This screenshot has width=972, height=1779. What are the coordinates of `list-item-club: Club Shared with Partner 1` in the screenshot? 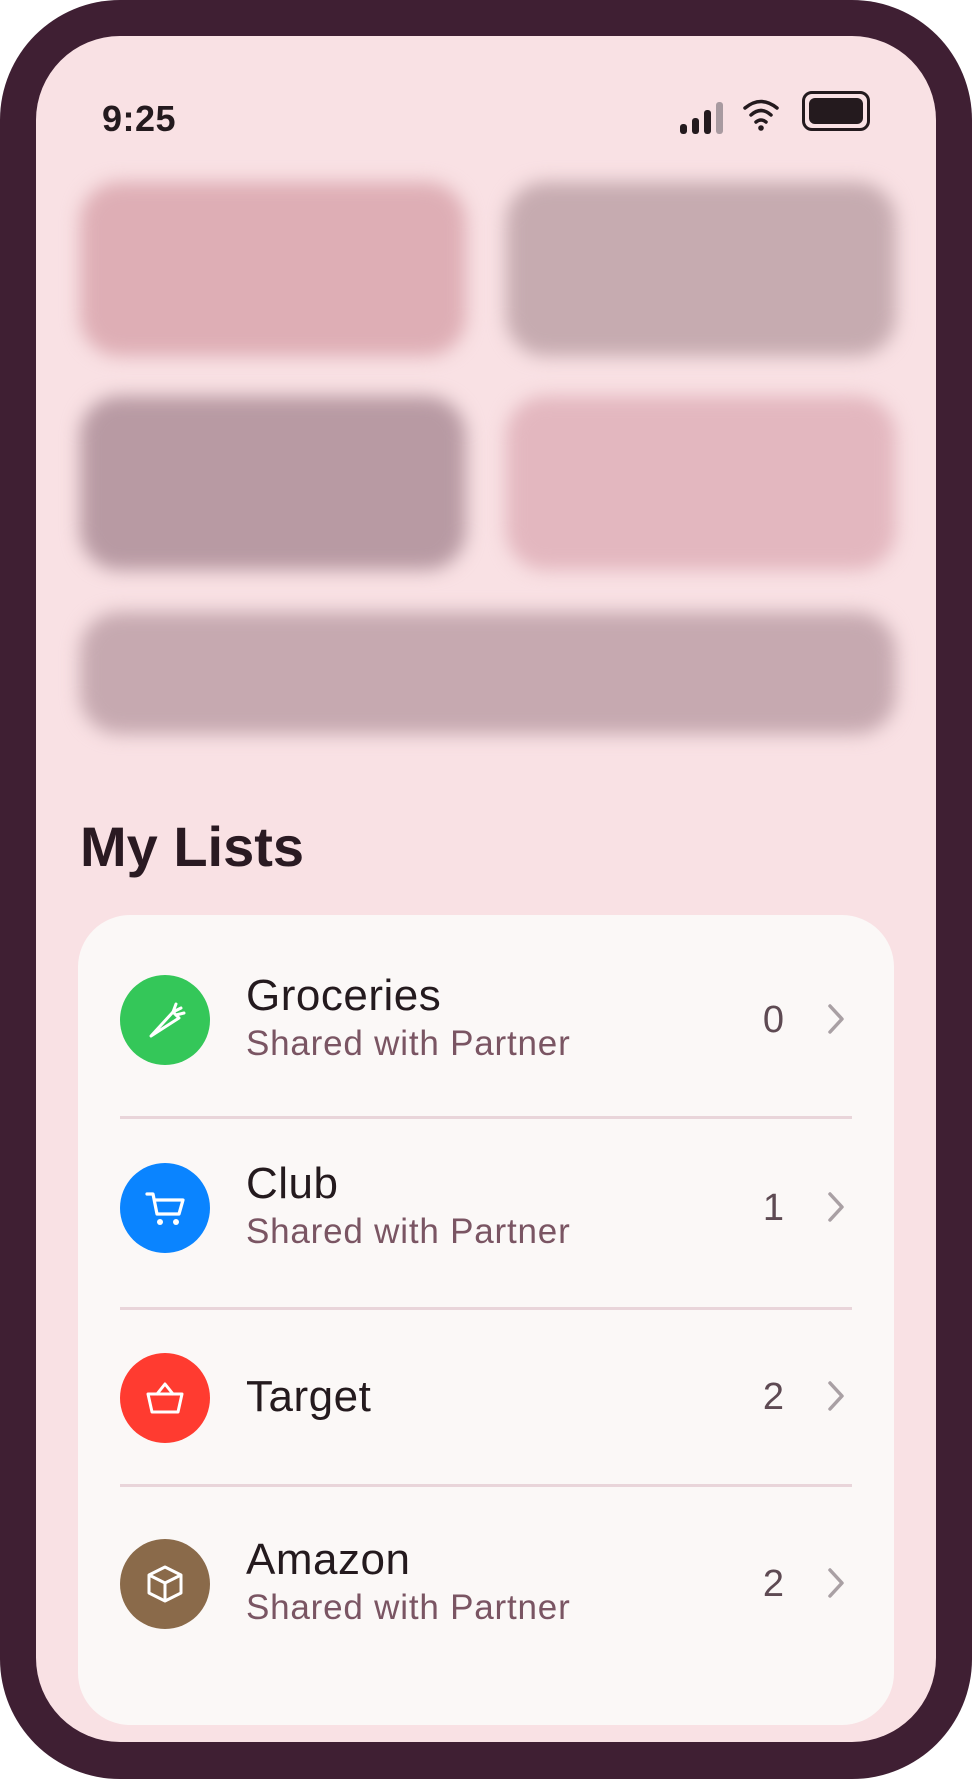 It's located at (486, 1213).